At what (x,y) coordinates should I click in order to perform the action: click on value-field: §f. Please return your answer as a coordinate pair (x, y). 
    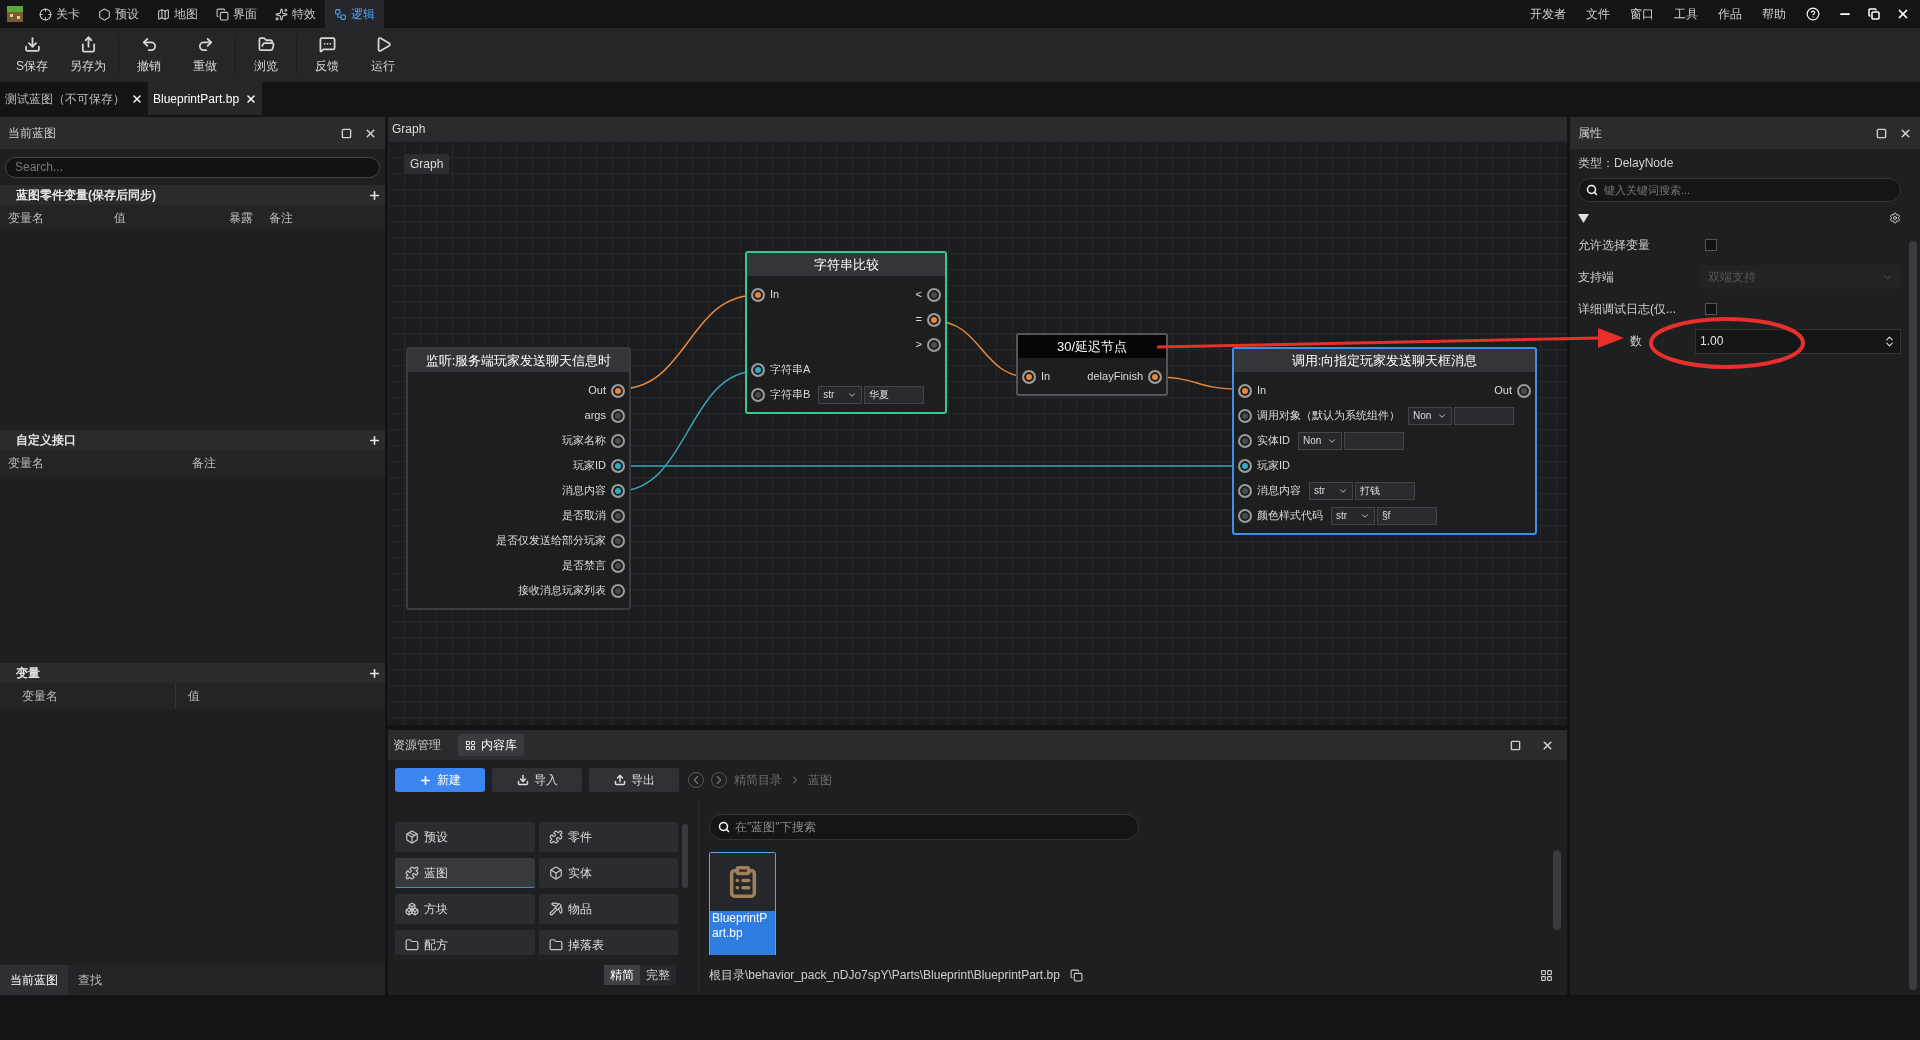
    Looking at the image, I should click on (1407, 515).